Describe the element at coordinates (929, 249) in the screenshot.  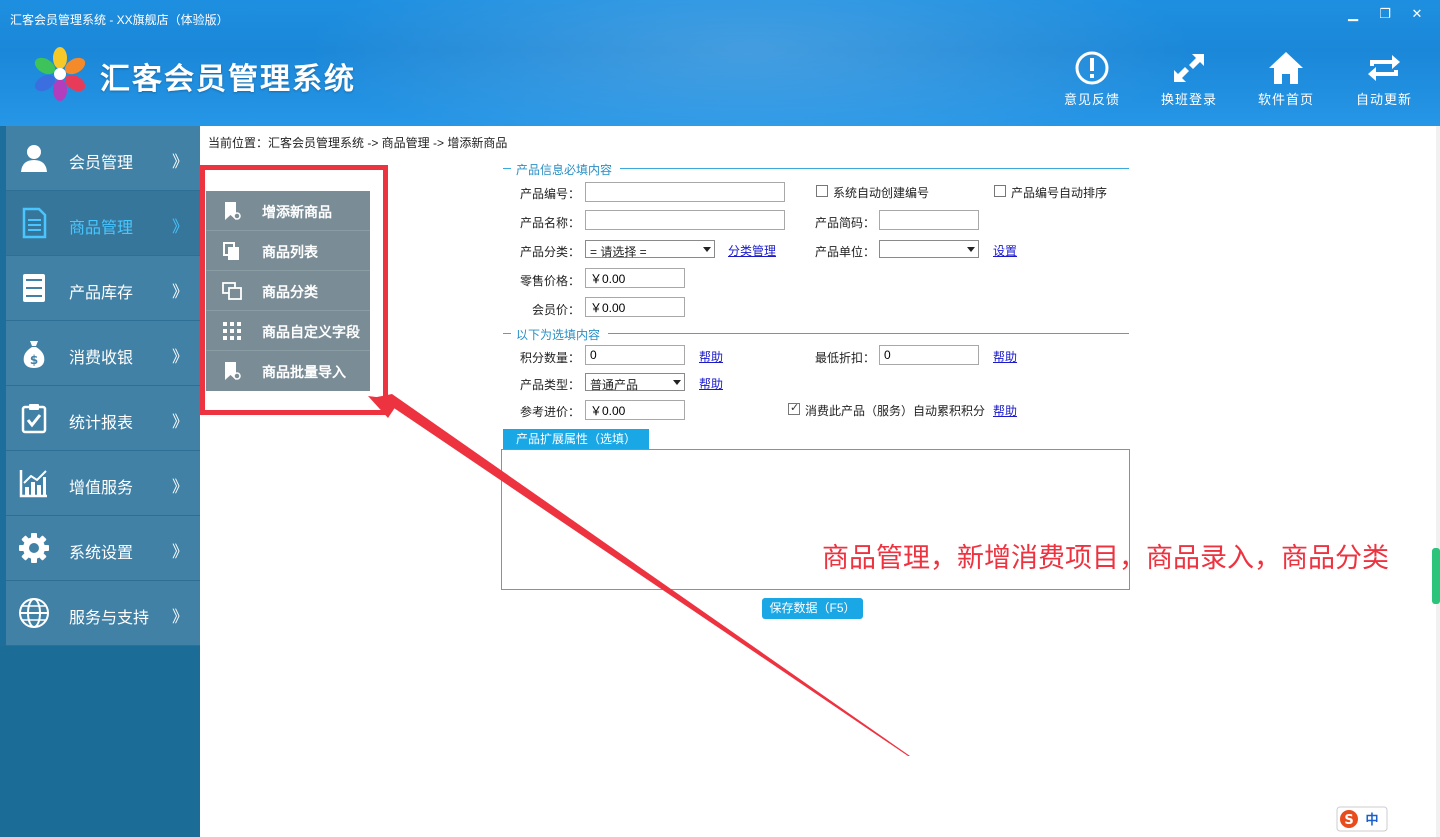
I see `unit-select` at that location.